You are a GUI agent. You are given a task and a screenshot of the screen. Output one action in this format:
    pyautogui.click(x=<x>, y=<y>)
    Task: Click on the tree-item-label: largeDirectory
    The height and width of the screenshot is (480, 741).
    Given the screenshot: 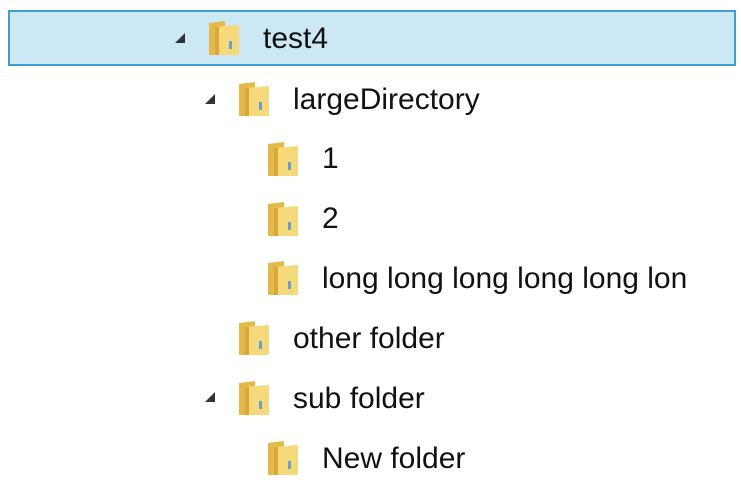 What is the action you would take?
    pyautogui.click(x=386, y=99)
    